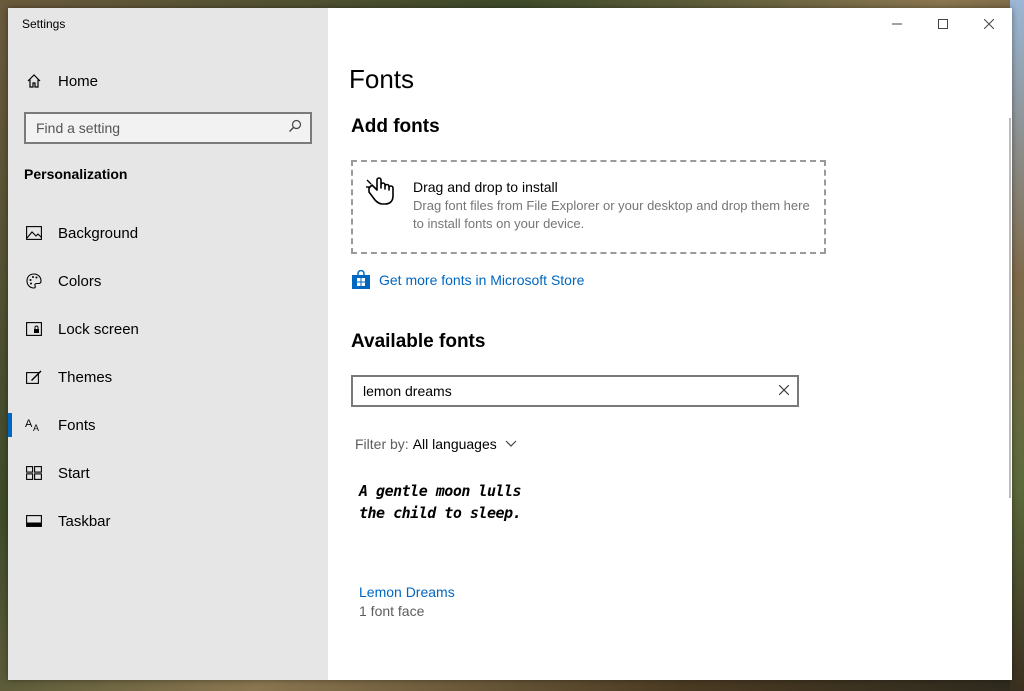 This screenshot has width=1024, height=691. I want to click on drop-zone-title: Drag and drop to install, so click(485, 187).